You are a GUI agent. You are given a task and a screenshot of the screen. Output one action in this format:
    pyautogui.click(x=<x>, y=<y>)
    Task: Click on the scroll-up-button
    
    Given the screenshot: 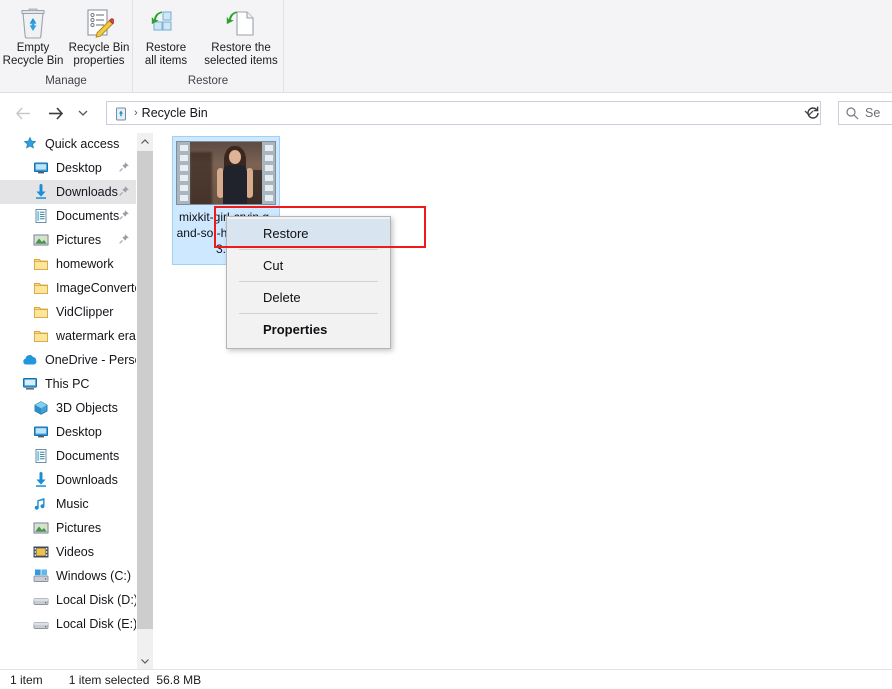 What is the action you would take?
    pyautogui.click(x=145, y=141)
    